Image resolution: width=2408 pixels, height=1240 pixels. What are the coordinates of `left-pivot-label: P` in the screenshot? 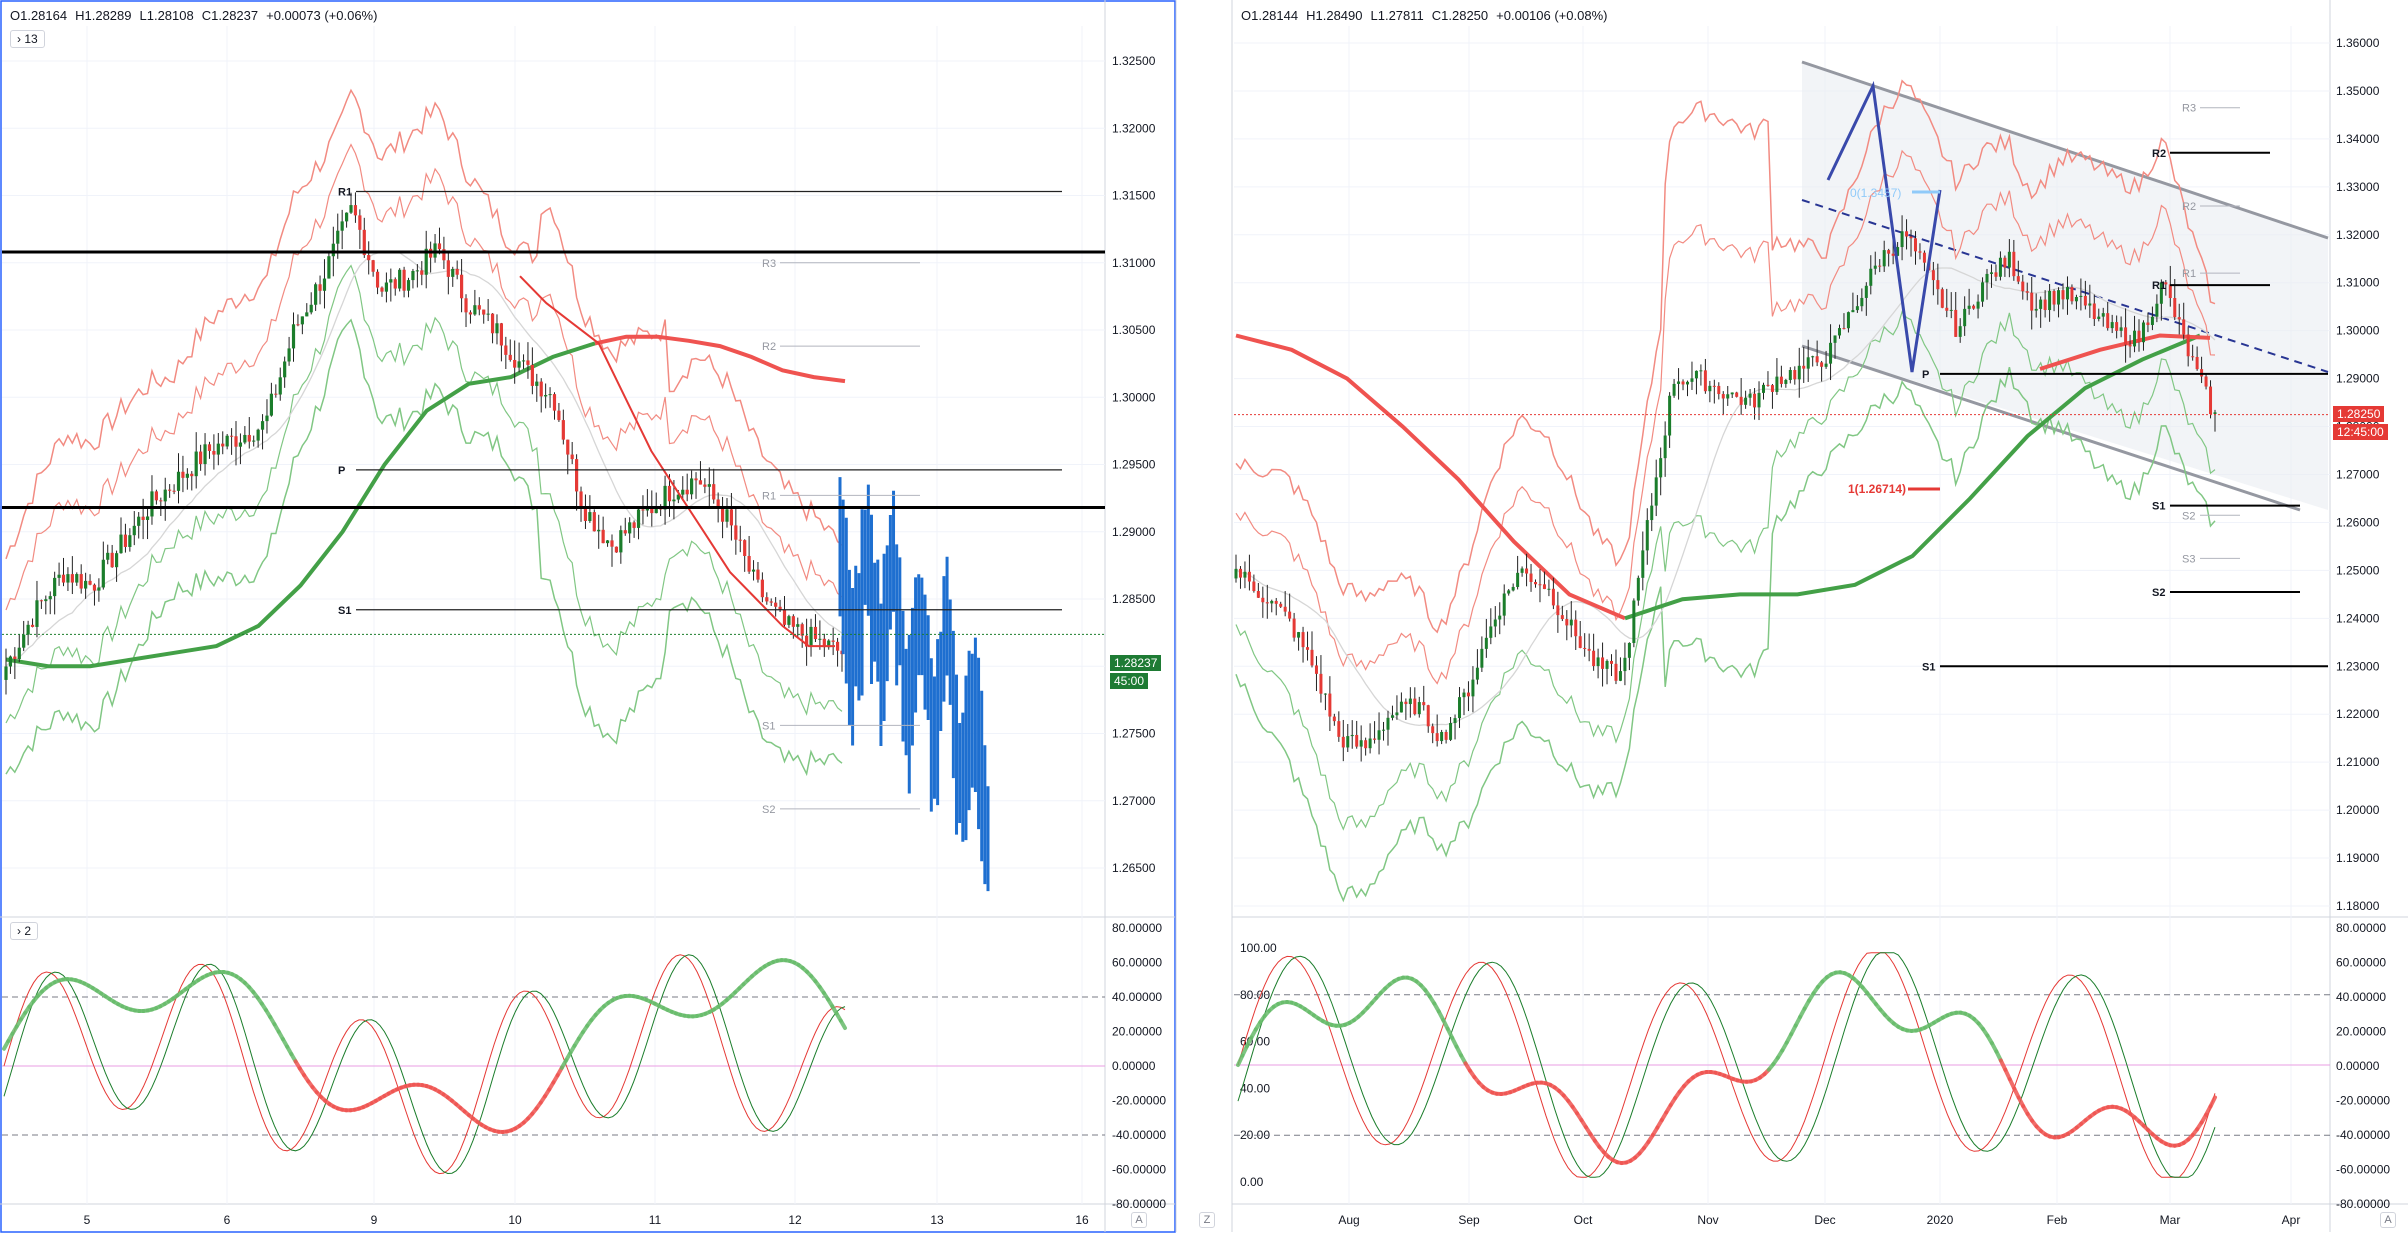 It's located at (341, 471).